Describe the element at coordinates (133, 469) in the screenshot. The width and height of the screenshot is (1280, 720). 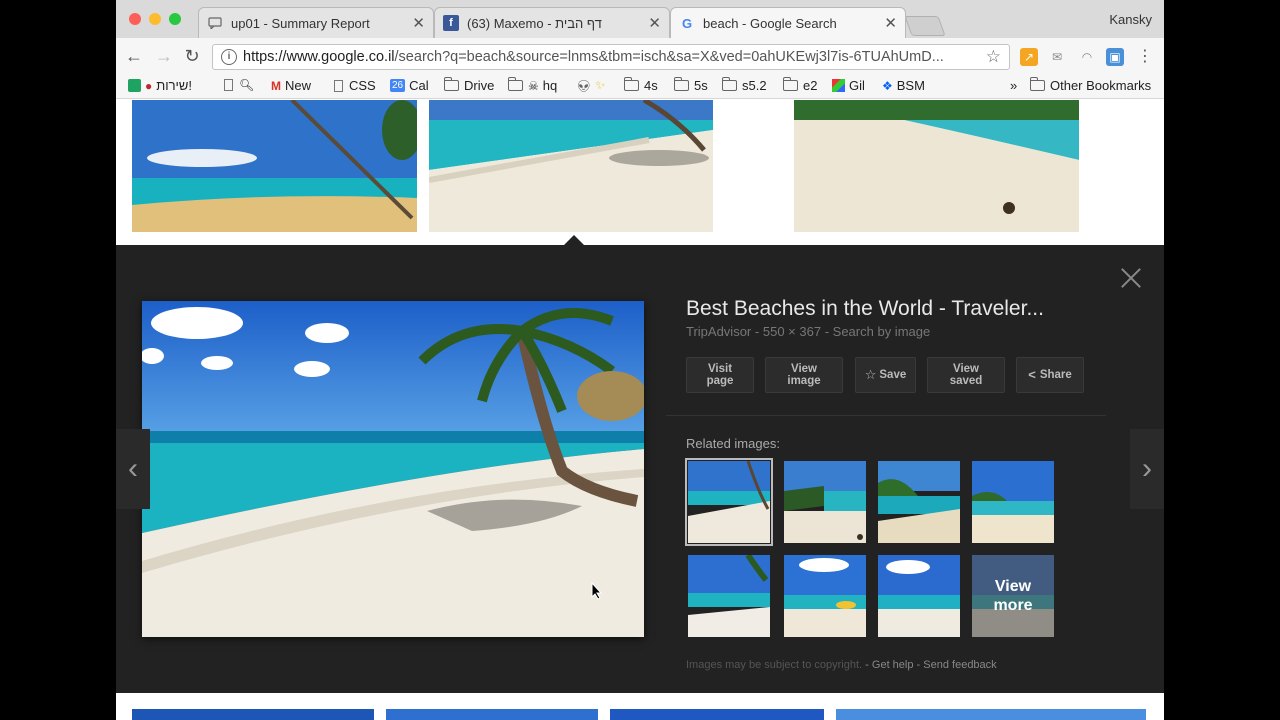
I see `previous-arrow-icon: ‹` at that location.